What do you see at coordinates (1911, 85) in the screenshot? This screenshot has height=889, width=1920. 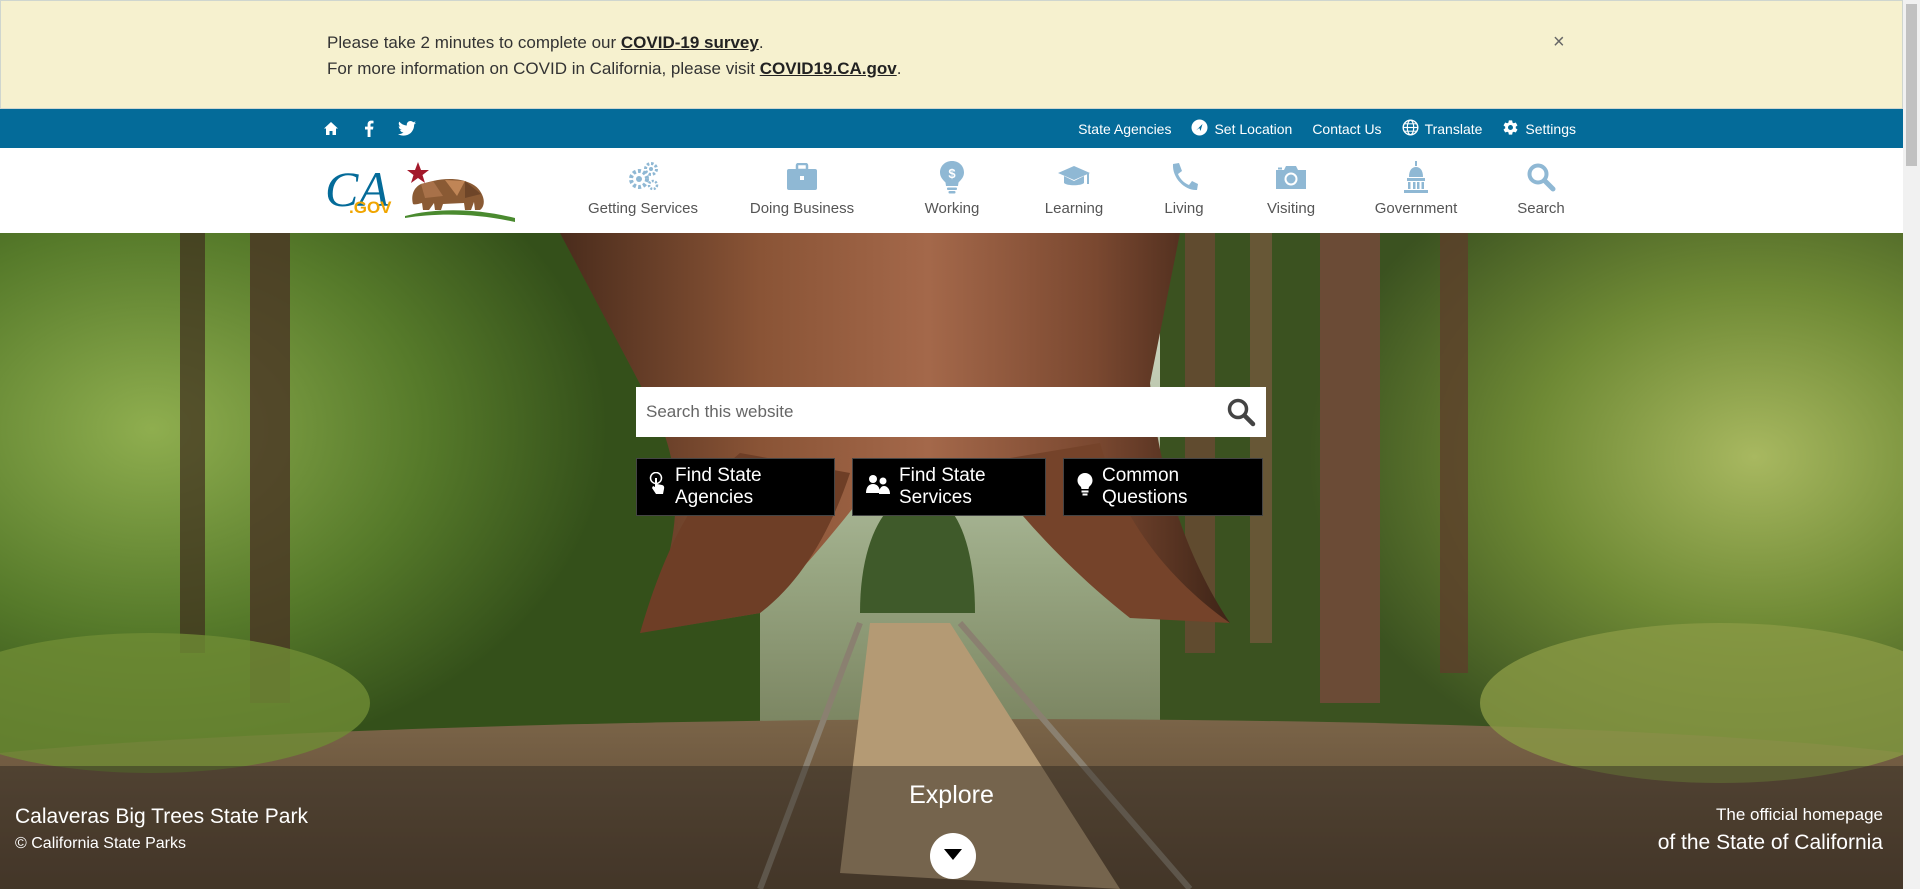 I see `scrollbar-thumb` at bounding box center [1911, 85].